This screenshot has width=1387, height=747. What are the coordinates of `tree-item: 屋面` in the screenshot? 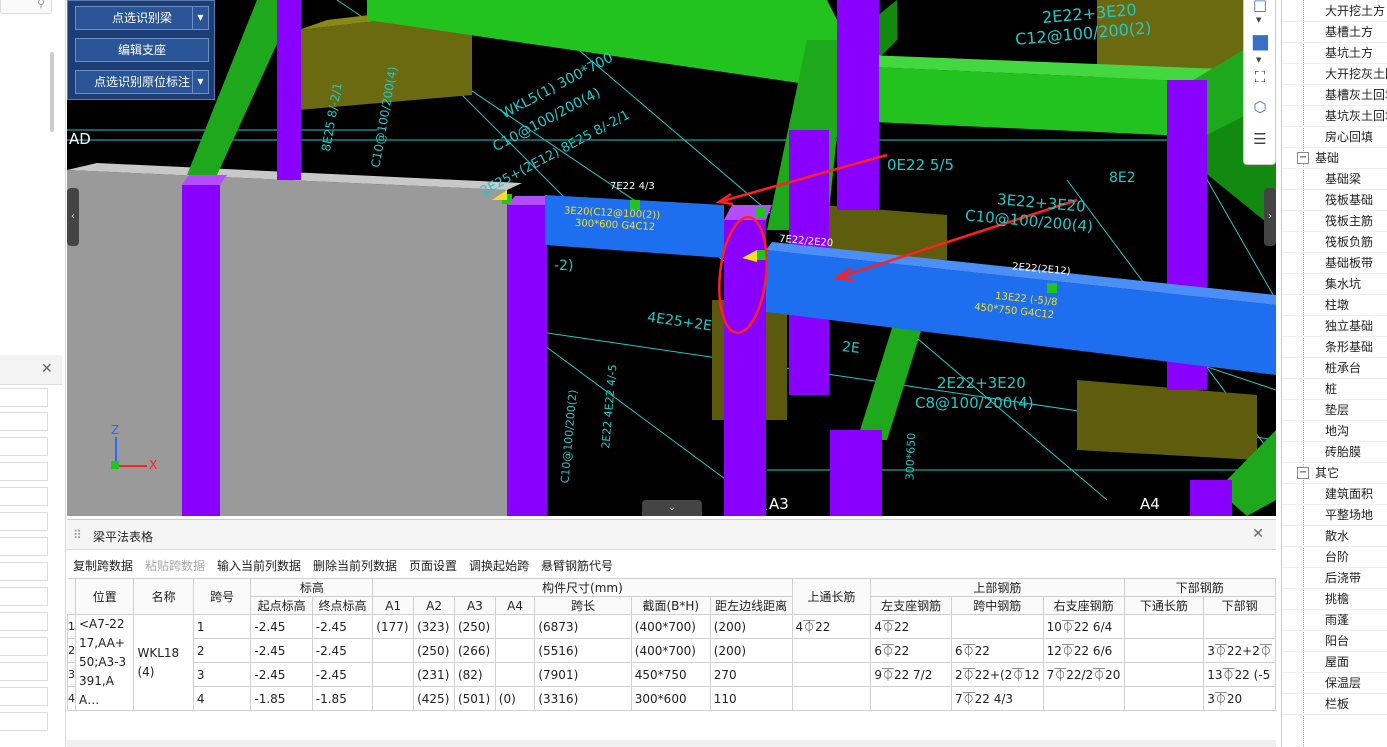 It's located at (1334, 662).